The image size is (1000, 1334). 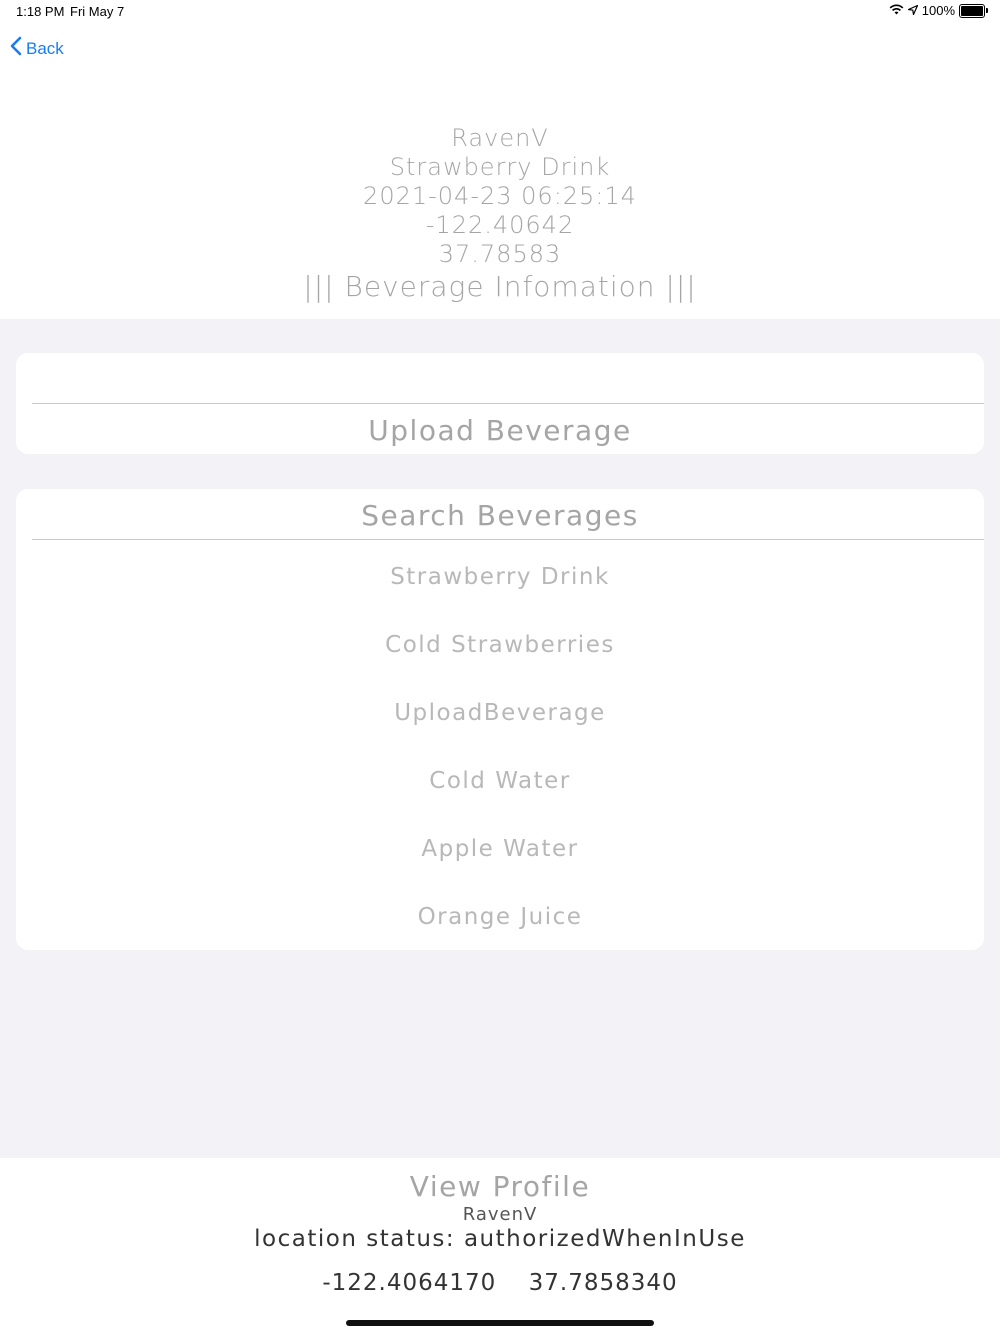 I want to click on back-button: Back, so click(x=37, y=48).